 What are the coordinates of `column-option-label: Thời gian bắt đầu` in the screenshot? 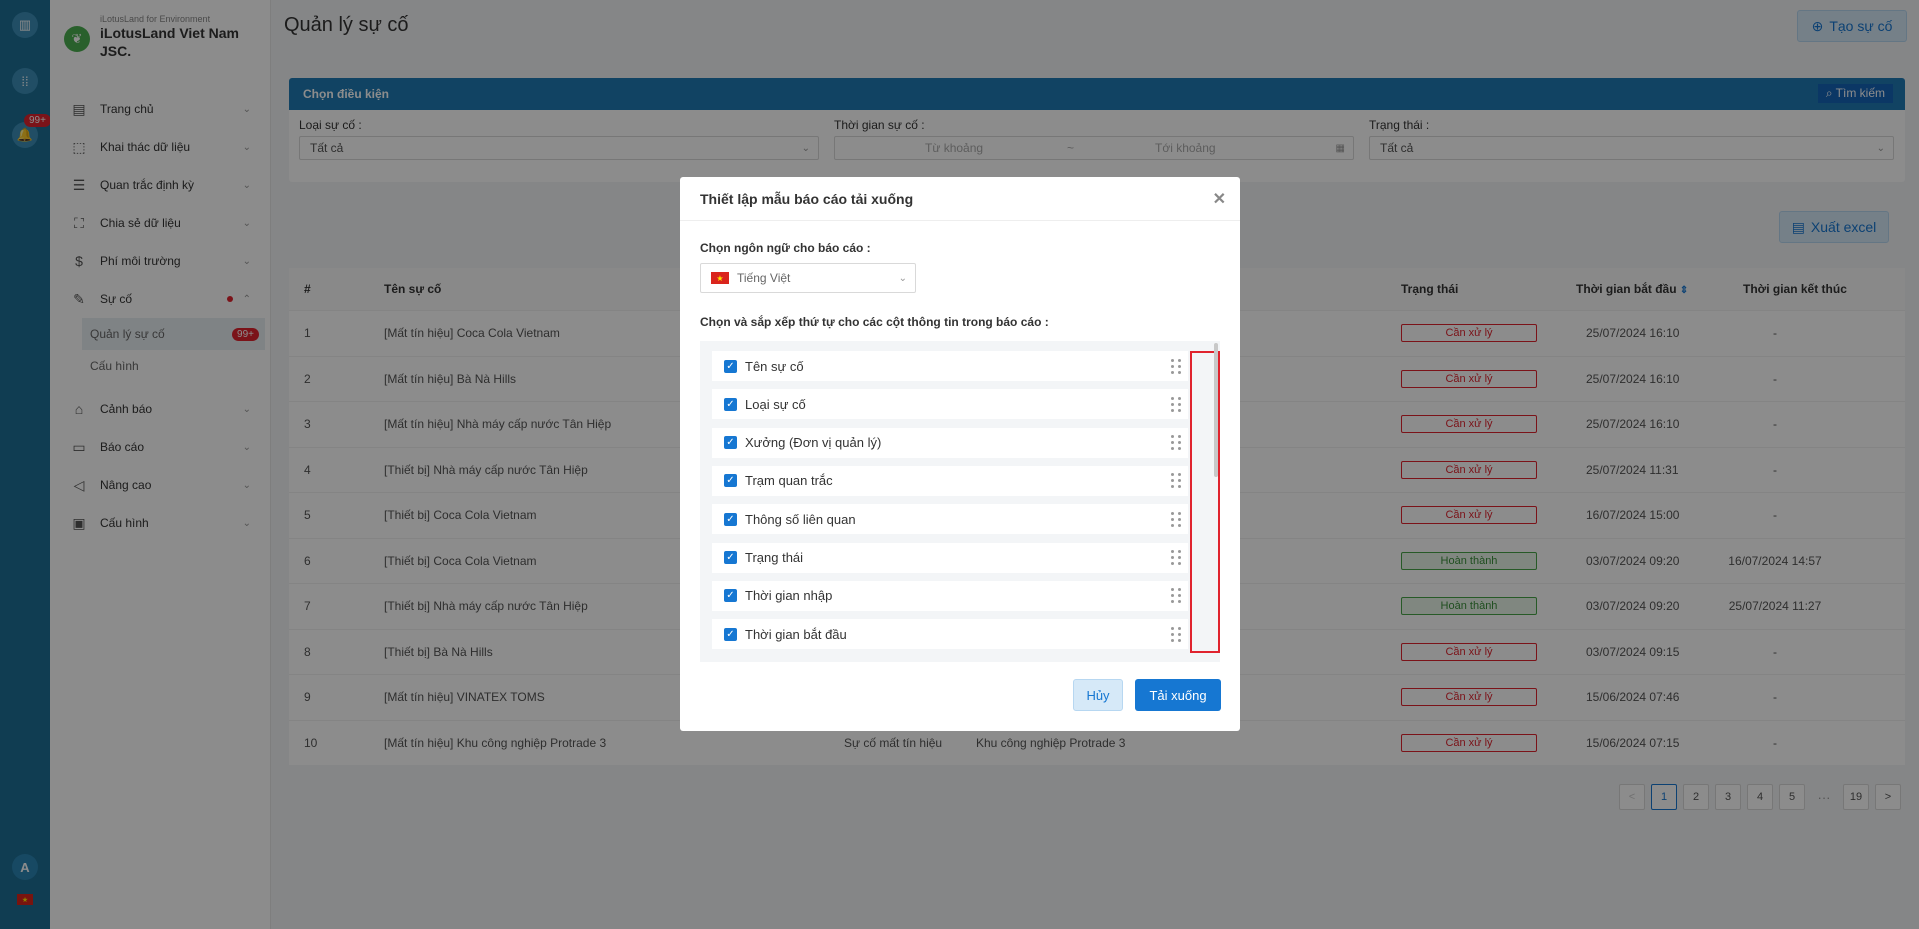 It's located at (796, 634).